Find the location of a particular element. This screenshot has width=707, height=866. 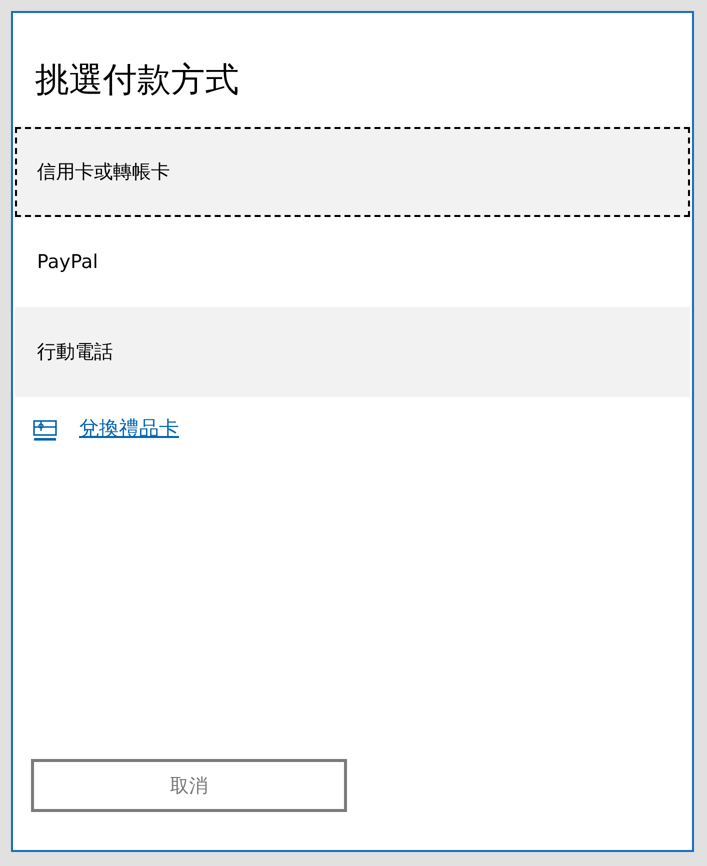

cancel-button: 取消 is located at coordinates (189, 785).